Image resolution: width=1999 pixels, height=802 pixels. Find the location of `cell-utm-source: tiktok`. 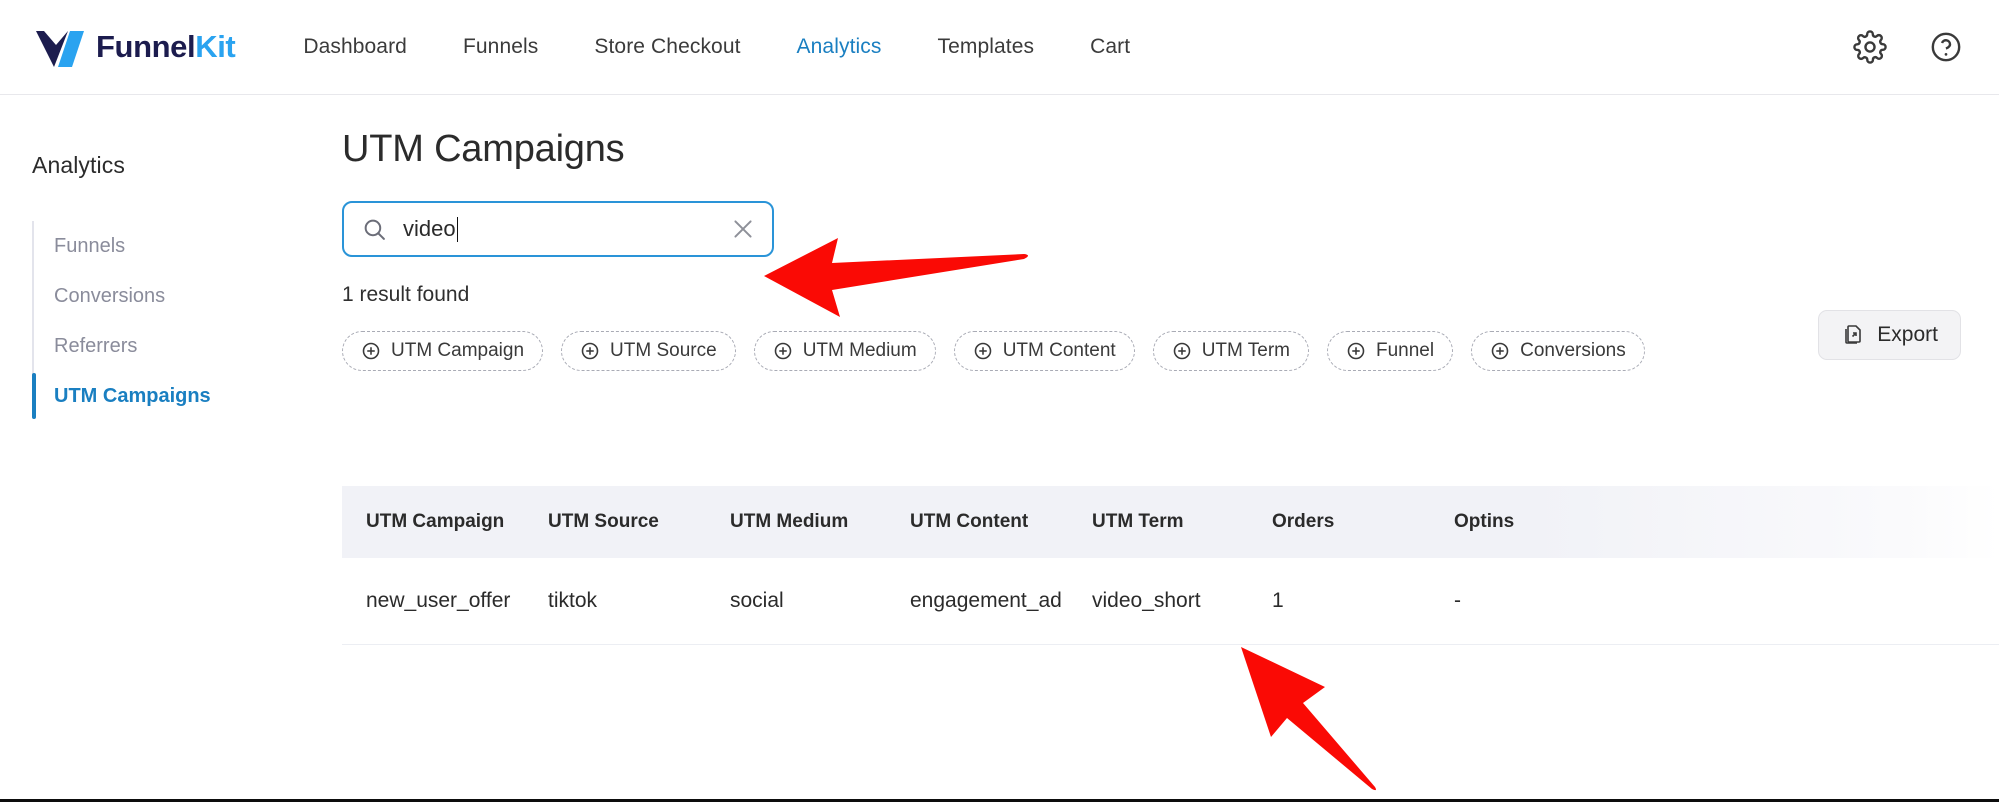

cell-utm-source: tiktok is located at coordinates (573, 600).